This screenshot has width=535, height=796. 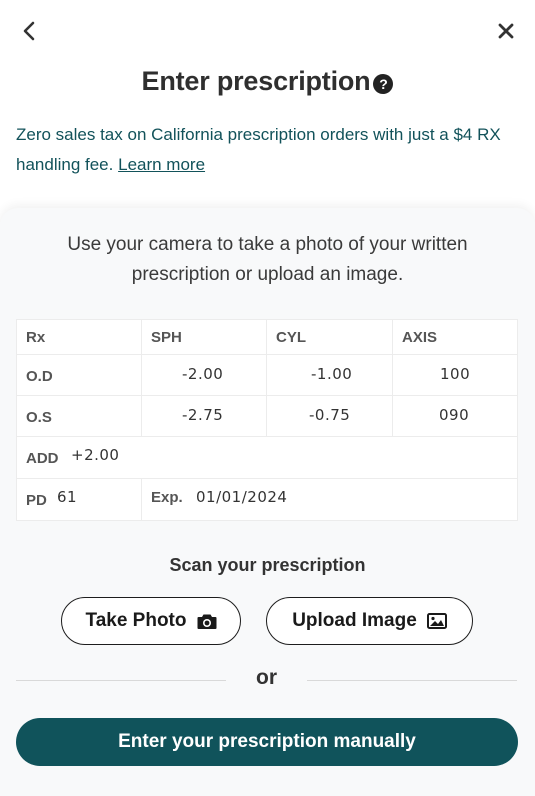 I want to click on enter-manually-button: Enter your prescription manually, so click(x=267, y=742).